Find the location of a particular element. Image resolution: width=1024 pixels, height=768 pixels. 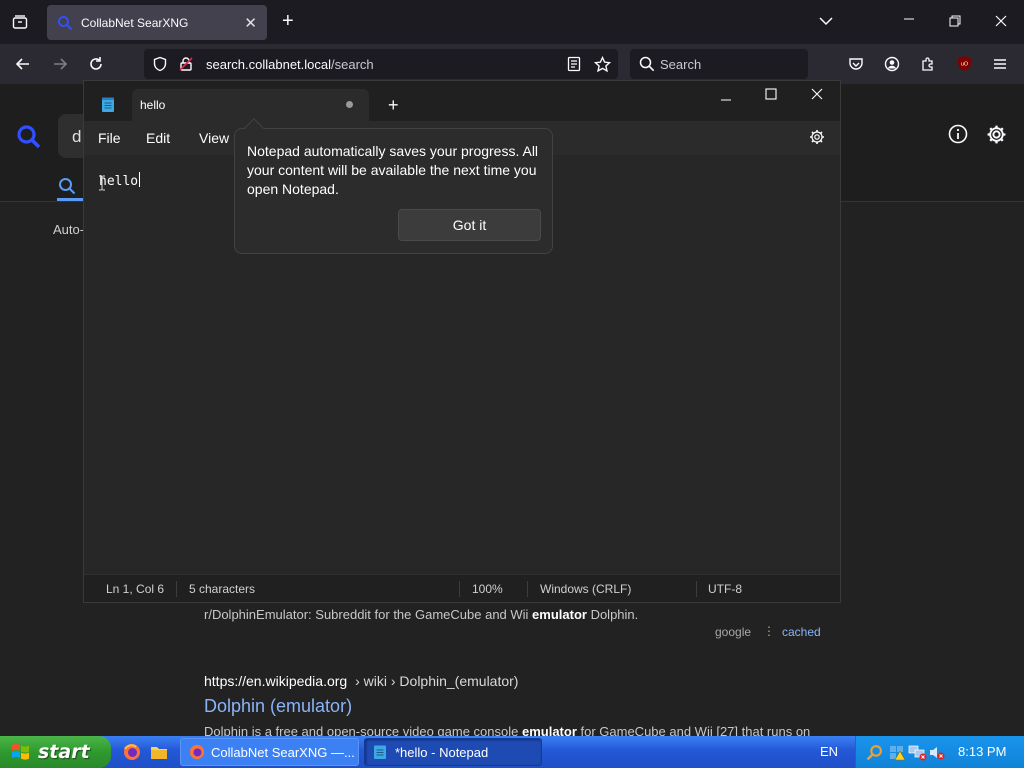

clock: 8:13 PM is located at coordinates (982, 751).